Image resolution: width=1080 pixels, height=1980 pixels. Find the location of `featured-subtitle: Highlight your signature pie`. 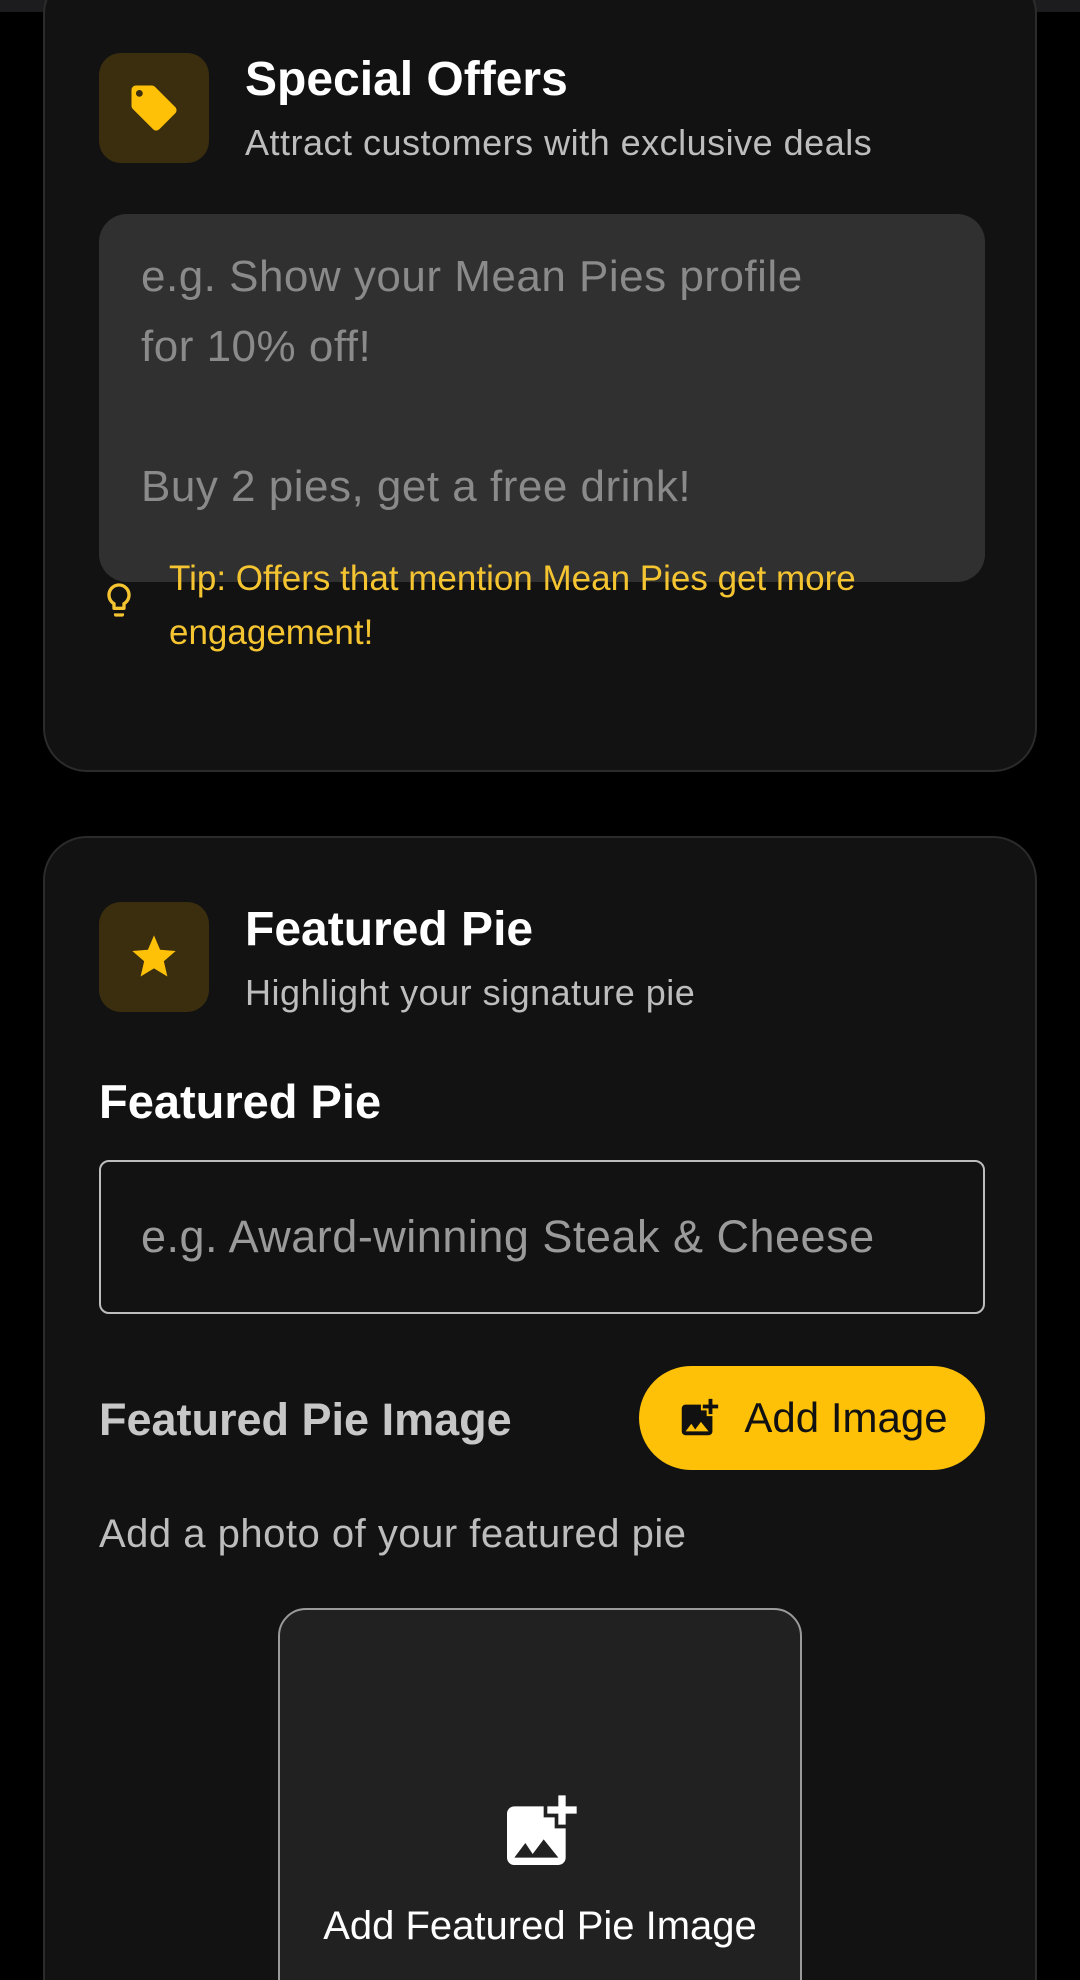

featured-subtitle: Highlight your signature pie is located at coordinates (470, 992).